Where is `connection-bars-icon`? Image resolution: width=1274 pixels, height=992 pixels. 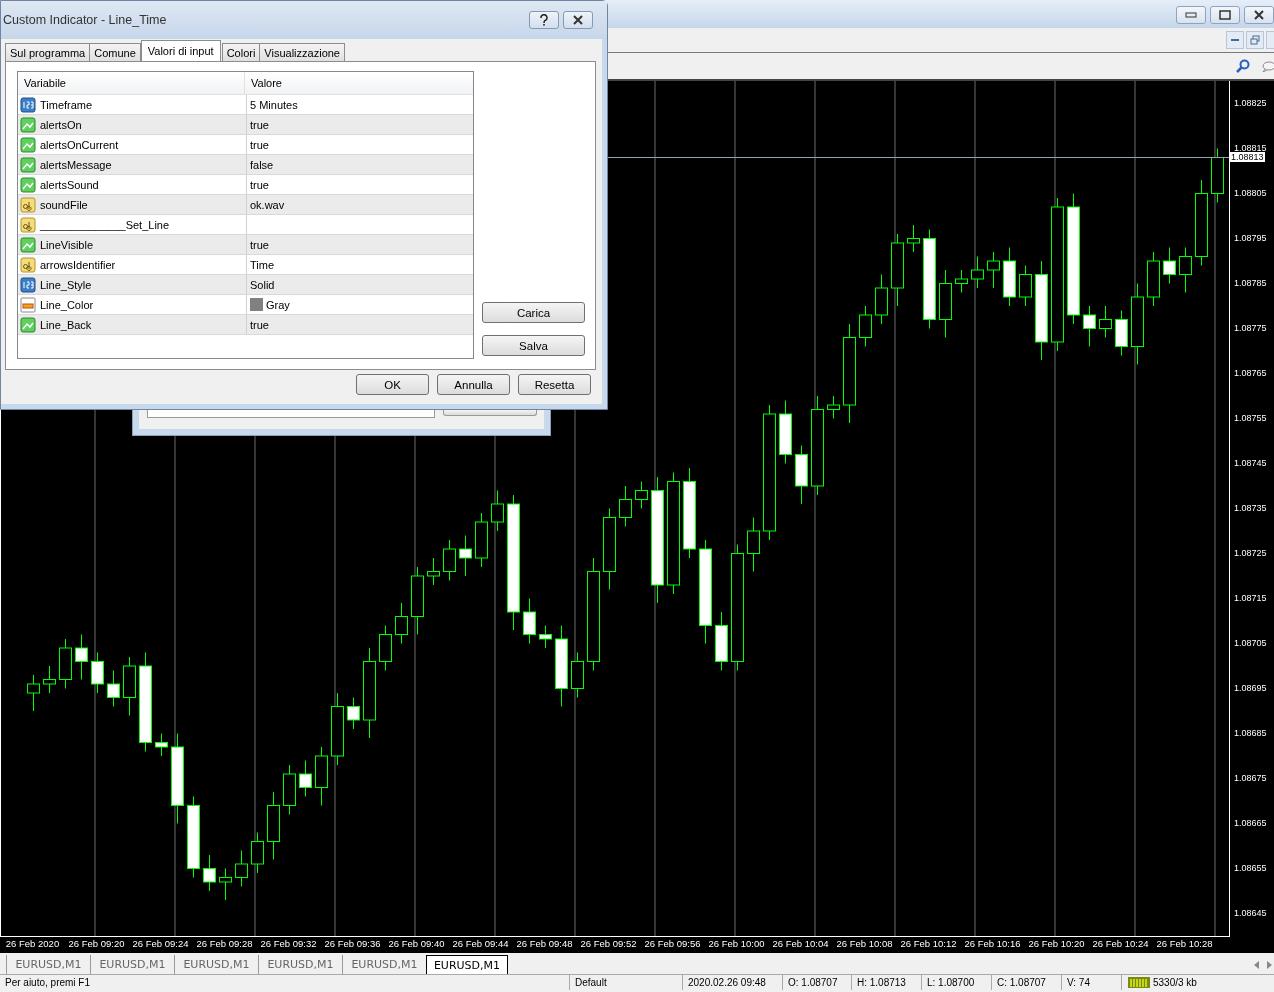 connection-bars-icon is located at coordinates (1139, 982).